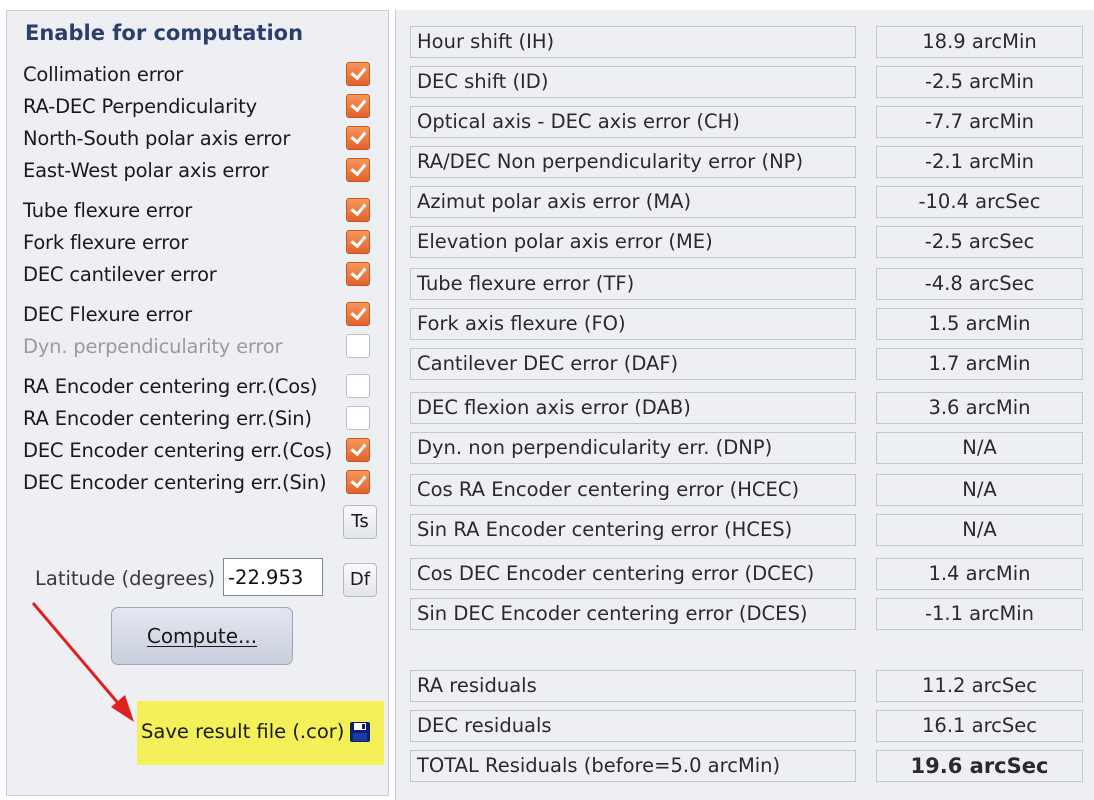  I want to click on total-residual-label: TOTAL Residuals (before=5.0 arcMin), so click(633, 766).